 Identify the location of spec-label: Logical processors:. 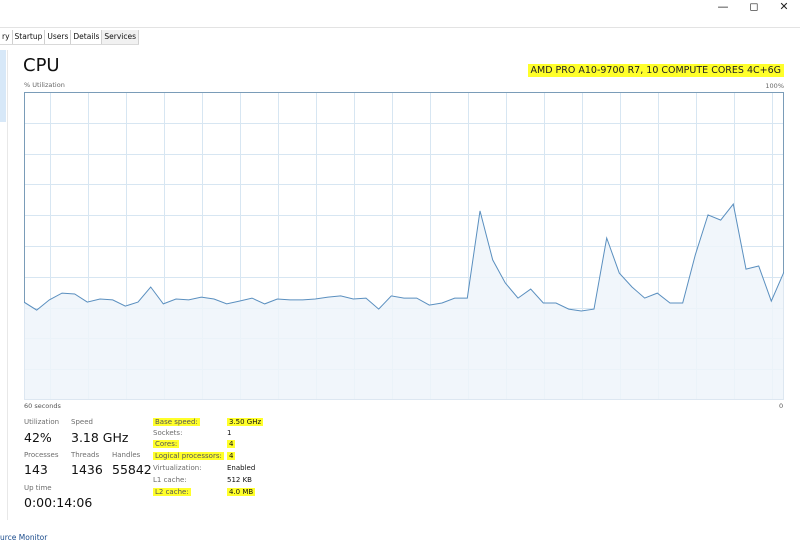
(188, 456).